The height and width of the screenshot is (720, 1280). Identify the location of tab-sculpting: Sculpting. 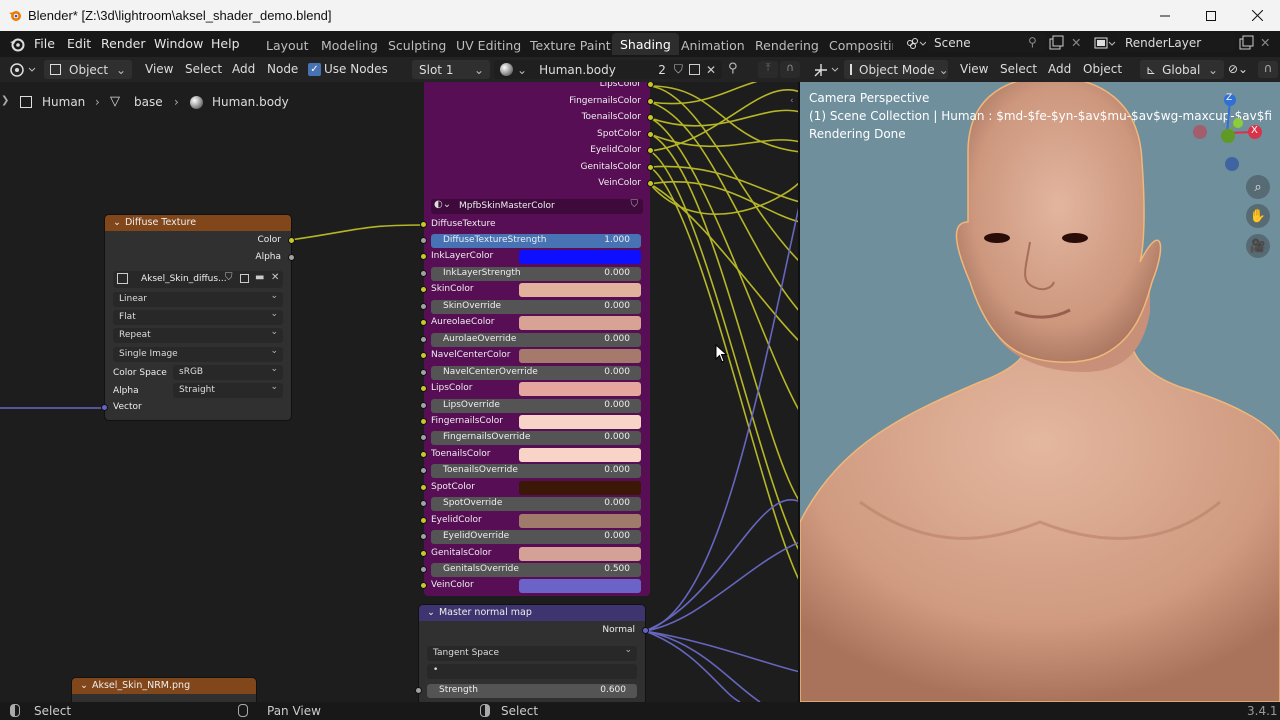
(417, 45).